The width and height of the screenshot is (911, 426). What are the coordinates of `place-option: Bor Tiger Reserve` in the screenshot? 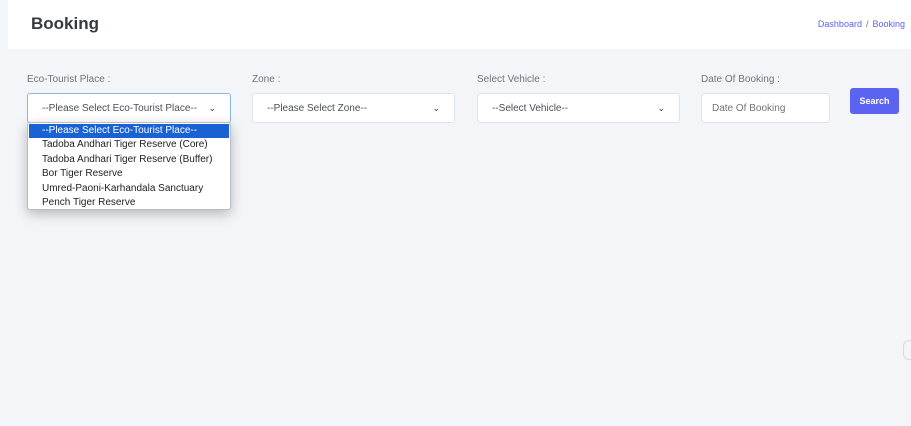 It's located at (129, 174).